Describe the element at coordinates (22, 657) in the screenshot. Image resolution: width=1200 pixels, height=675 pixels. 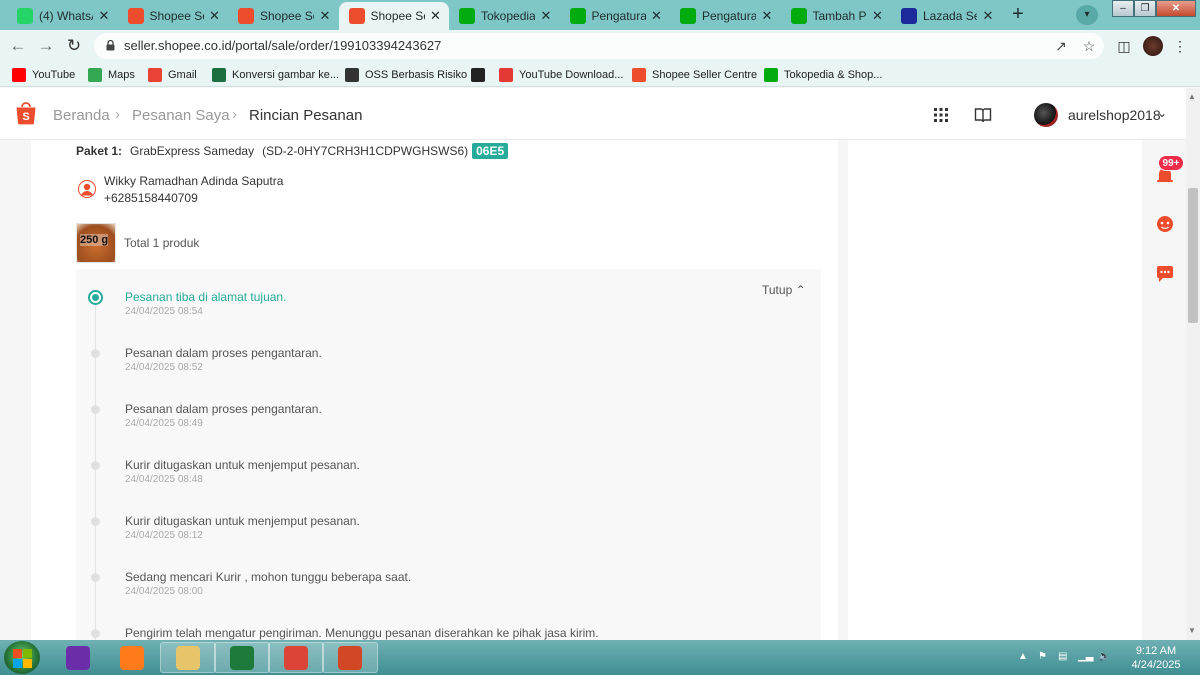
I see `start-button` at that location.